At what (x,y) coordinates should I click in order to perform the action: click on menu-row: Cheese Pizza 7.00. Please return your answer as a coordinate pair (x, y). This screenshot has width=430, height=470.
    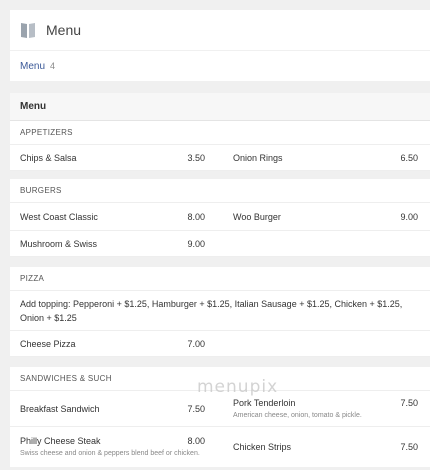
    Looking at the image, I should click on (220, 344).